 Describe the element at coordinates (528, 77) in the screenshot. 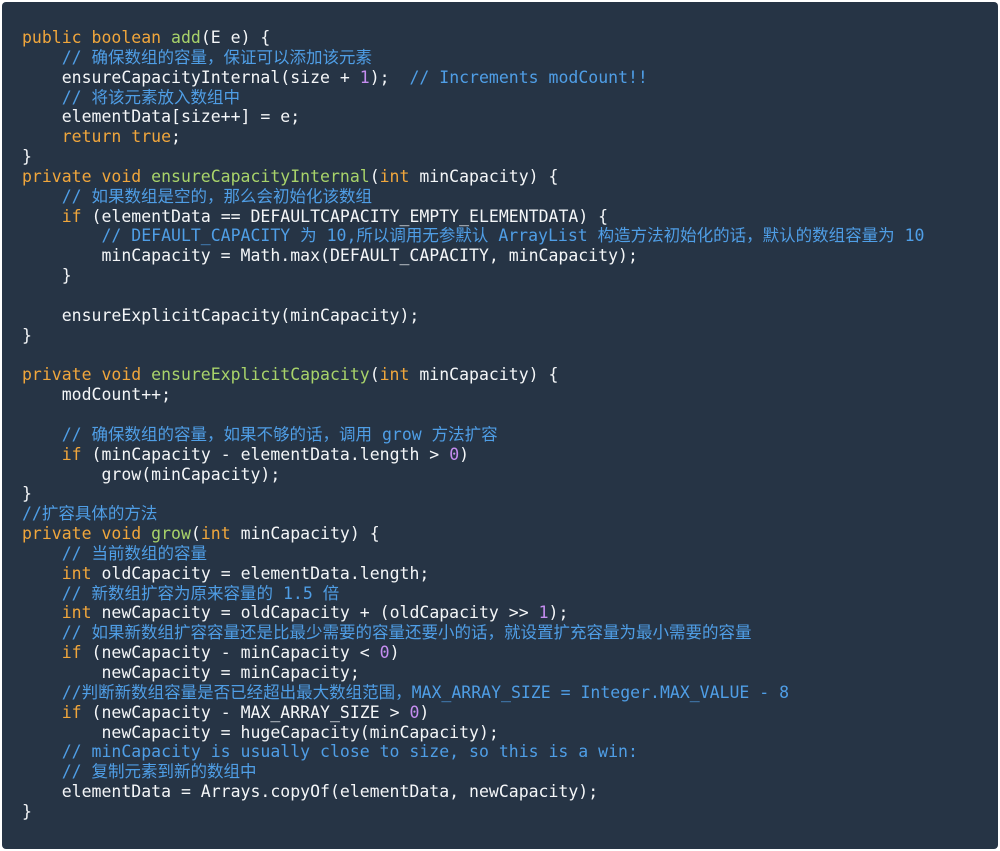

I see `code-token: // Increments modCount!!` at that location.